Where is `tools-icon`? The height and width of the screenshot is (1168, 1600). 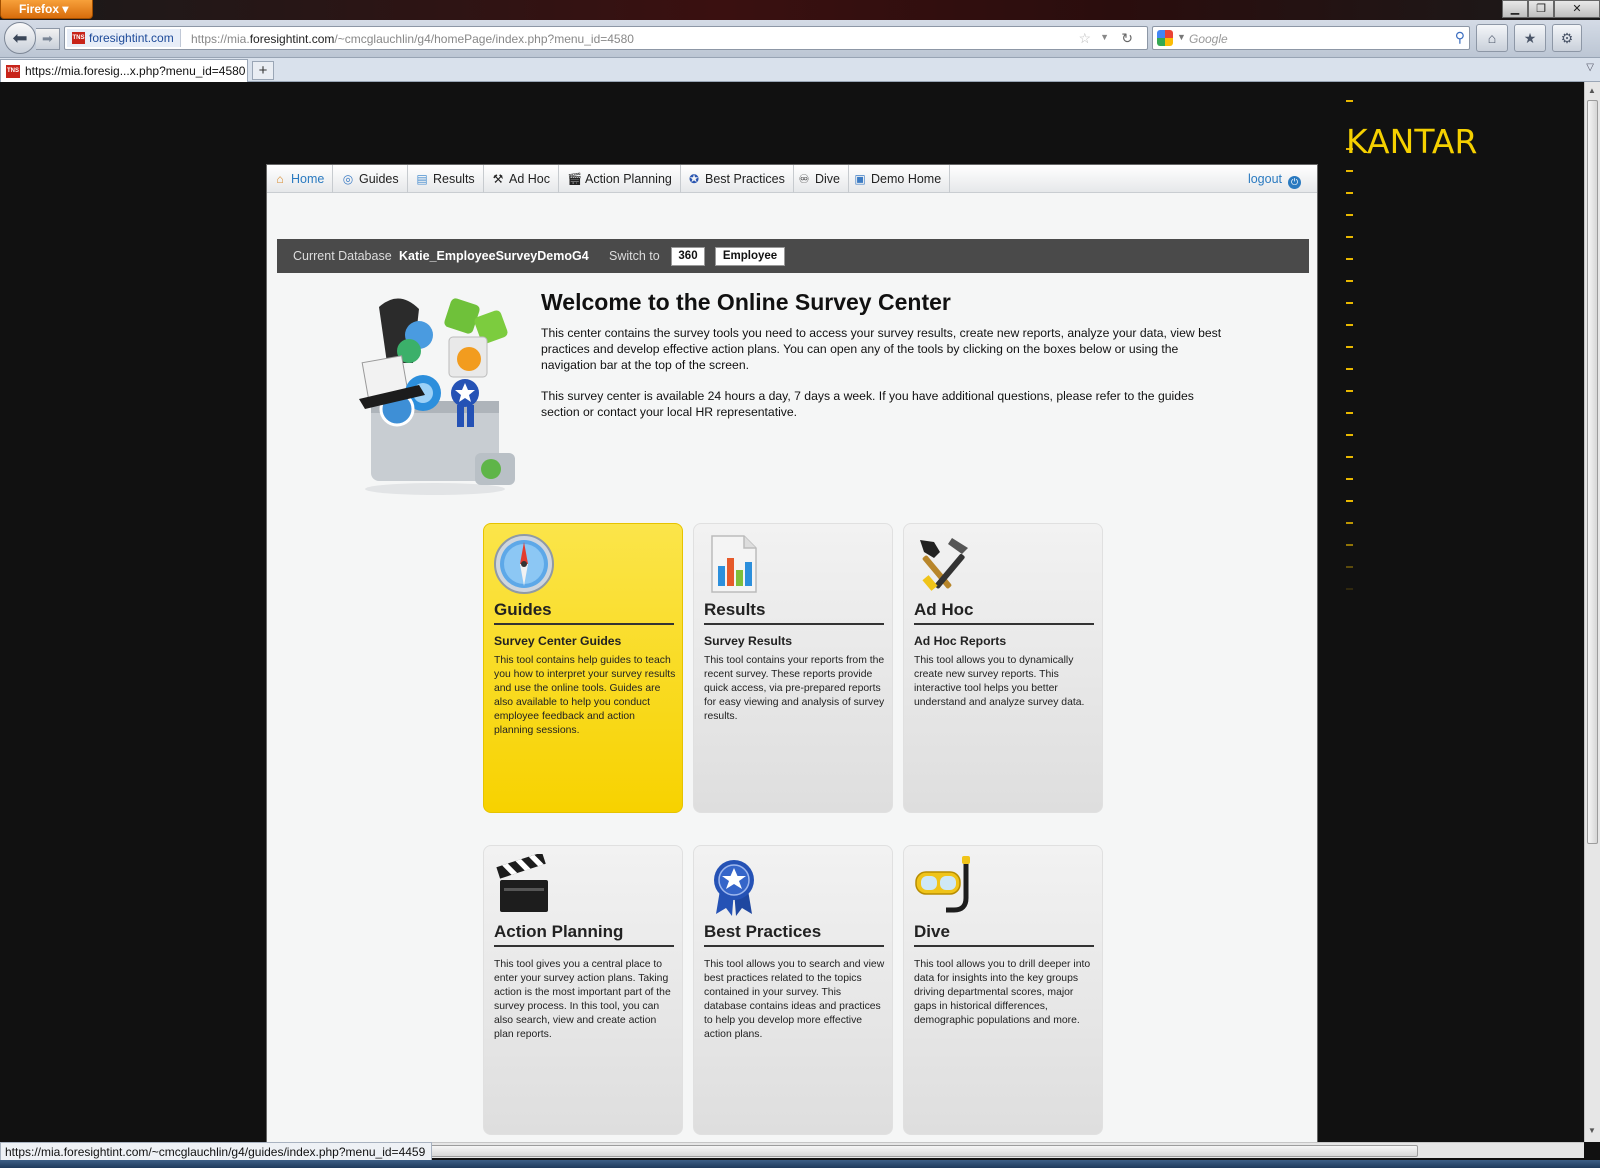 tools-icon is located at coordinates (944, 564).